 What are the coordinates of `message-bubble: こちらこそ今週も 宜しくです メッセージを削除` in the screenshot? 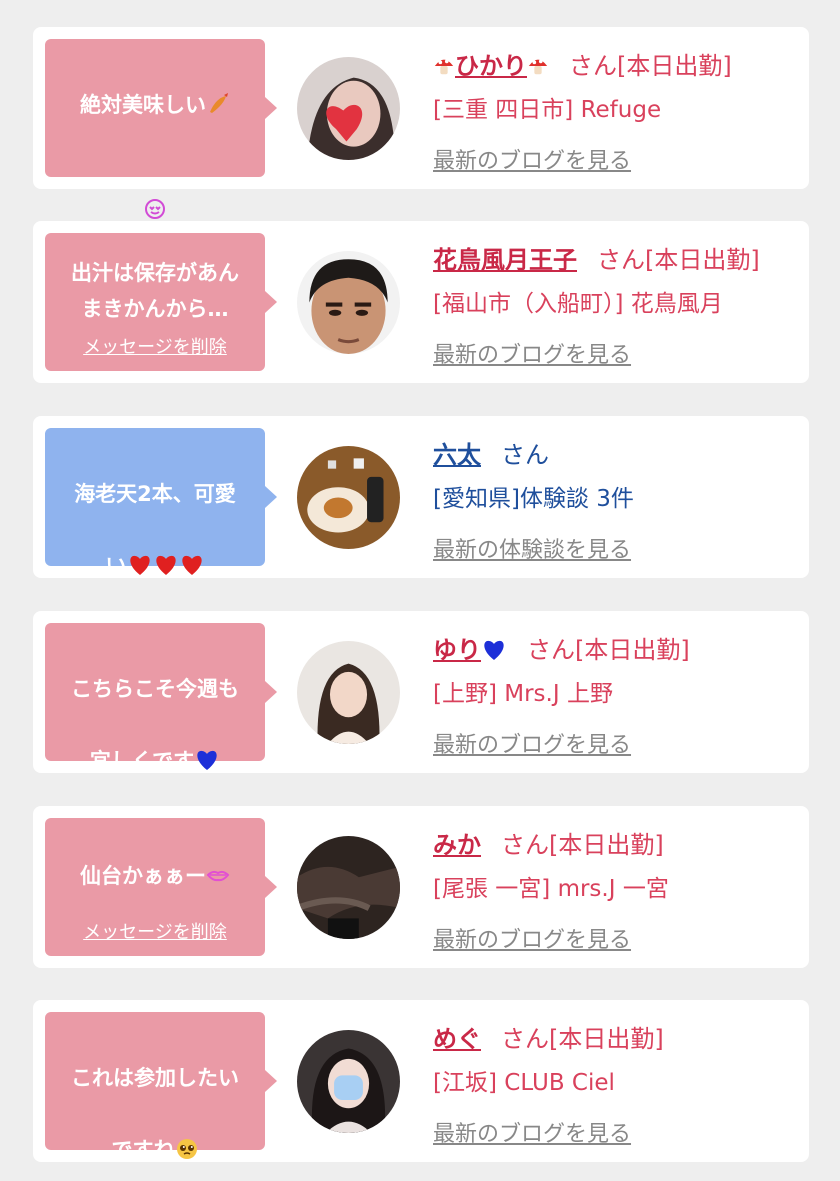 It's located at (161, 729).